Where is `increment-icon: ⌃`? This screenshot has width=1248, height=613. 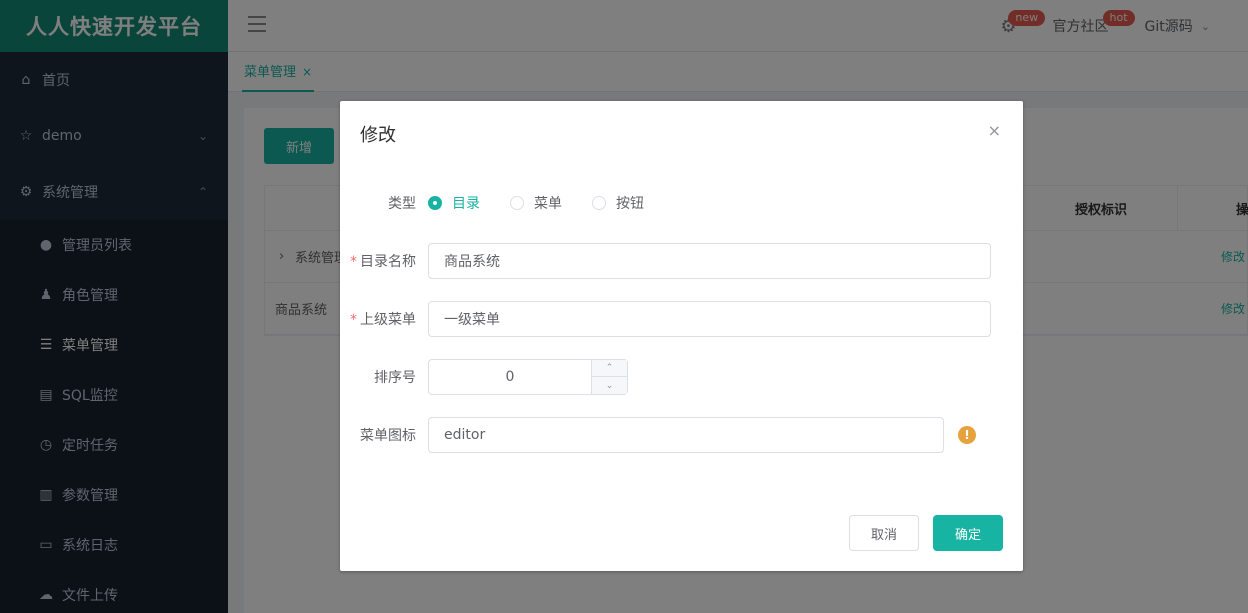
increment-icon: ⌃ is located at coordinates (609, 368).